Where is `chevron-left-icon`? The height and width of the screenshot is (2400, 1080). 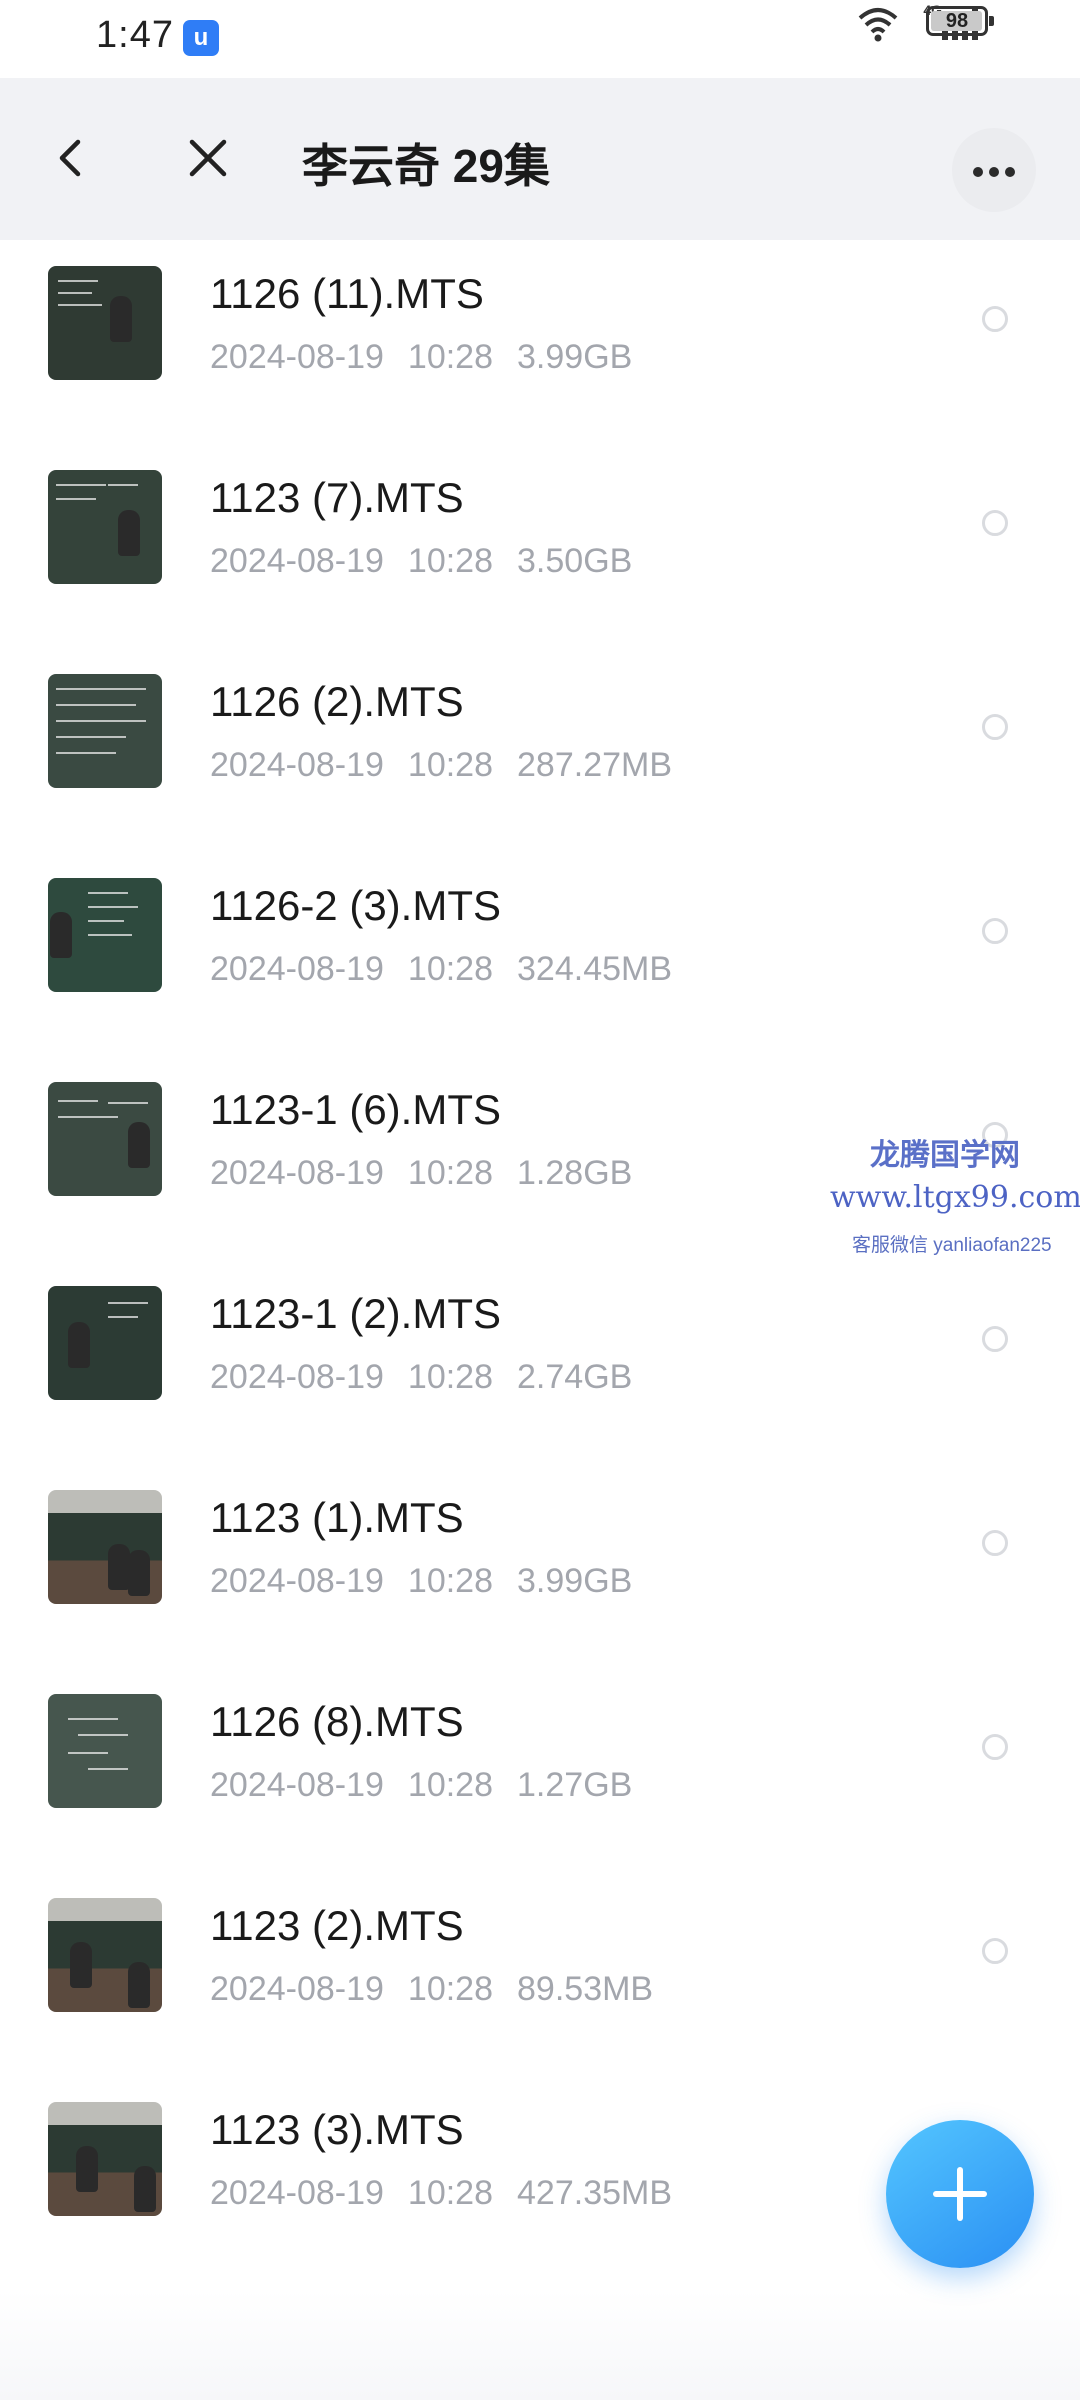 chevron-left-icon is located at coordinates (73, 158).